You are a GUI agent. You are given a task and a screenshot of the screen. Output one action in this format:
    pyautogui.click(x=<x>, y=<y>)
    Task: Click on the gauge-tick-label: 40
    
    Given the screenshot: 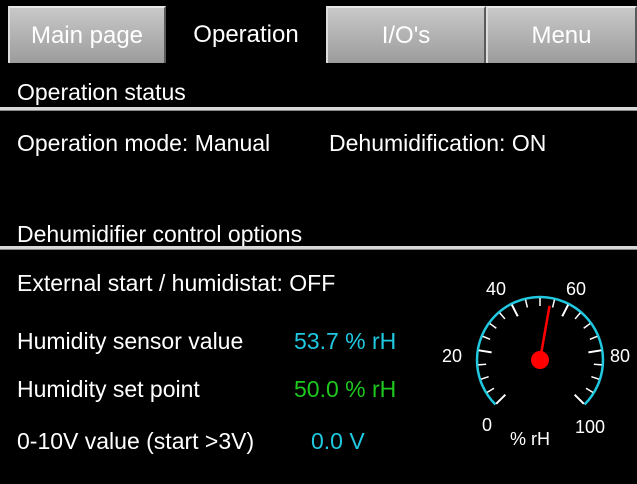 What is the action you would take?
    pyautogui.click(x=496, y=289)
    